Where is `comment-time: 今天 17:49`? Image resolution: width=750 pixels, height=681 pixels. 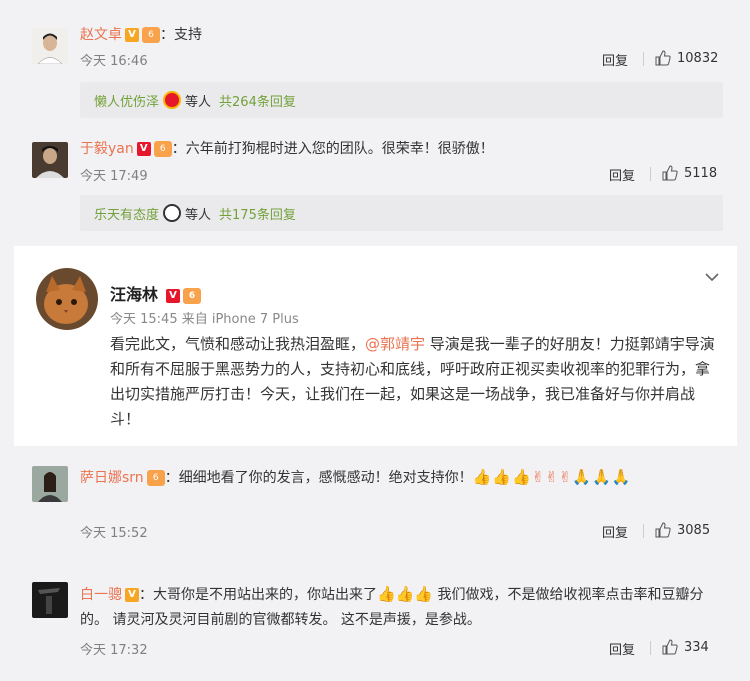 comment-time: 今天 17:49 is located at coordinates (114, 176).